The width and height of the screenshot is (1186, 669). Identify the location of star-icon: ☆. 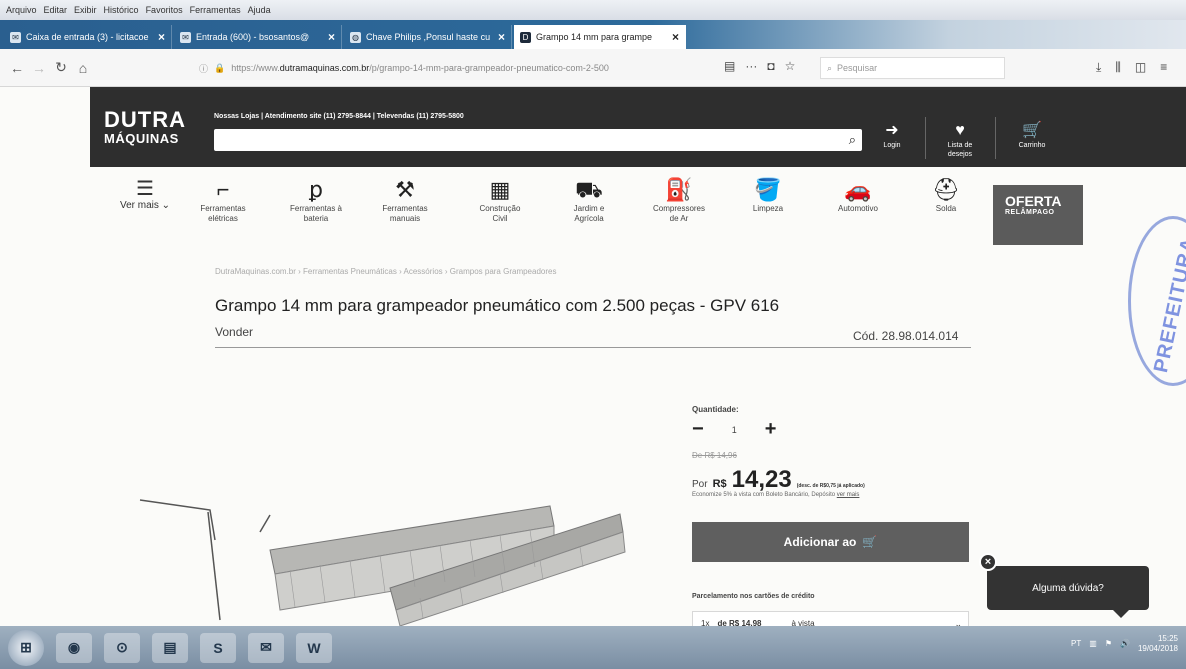
(790, 66).